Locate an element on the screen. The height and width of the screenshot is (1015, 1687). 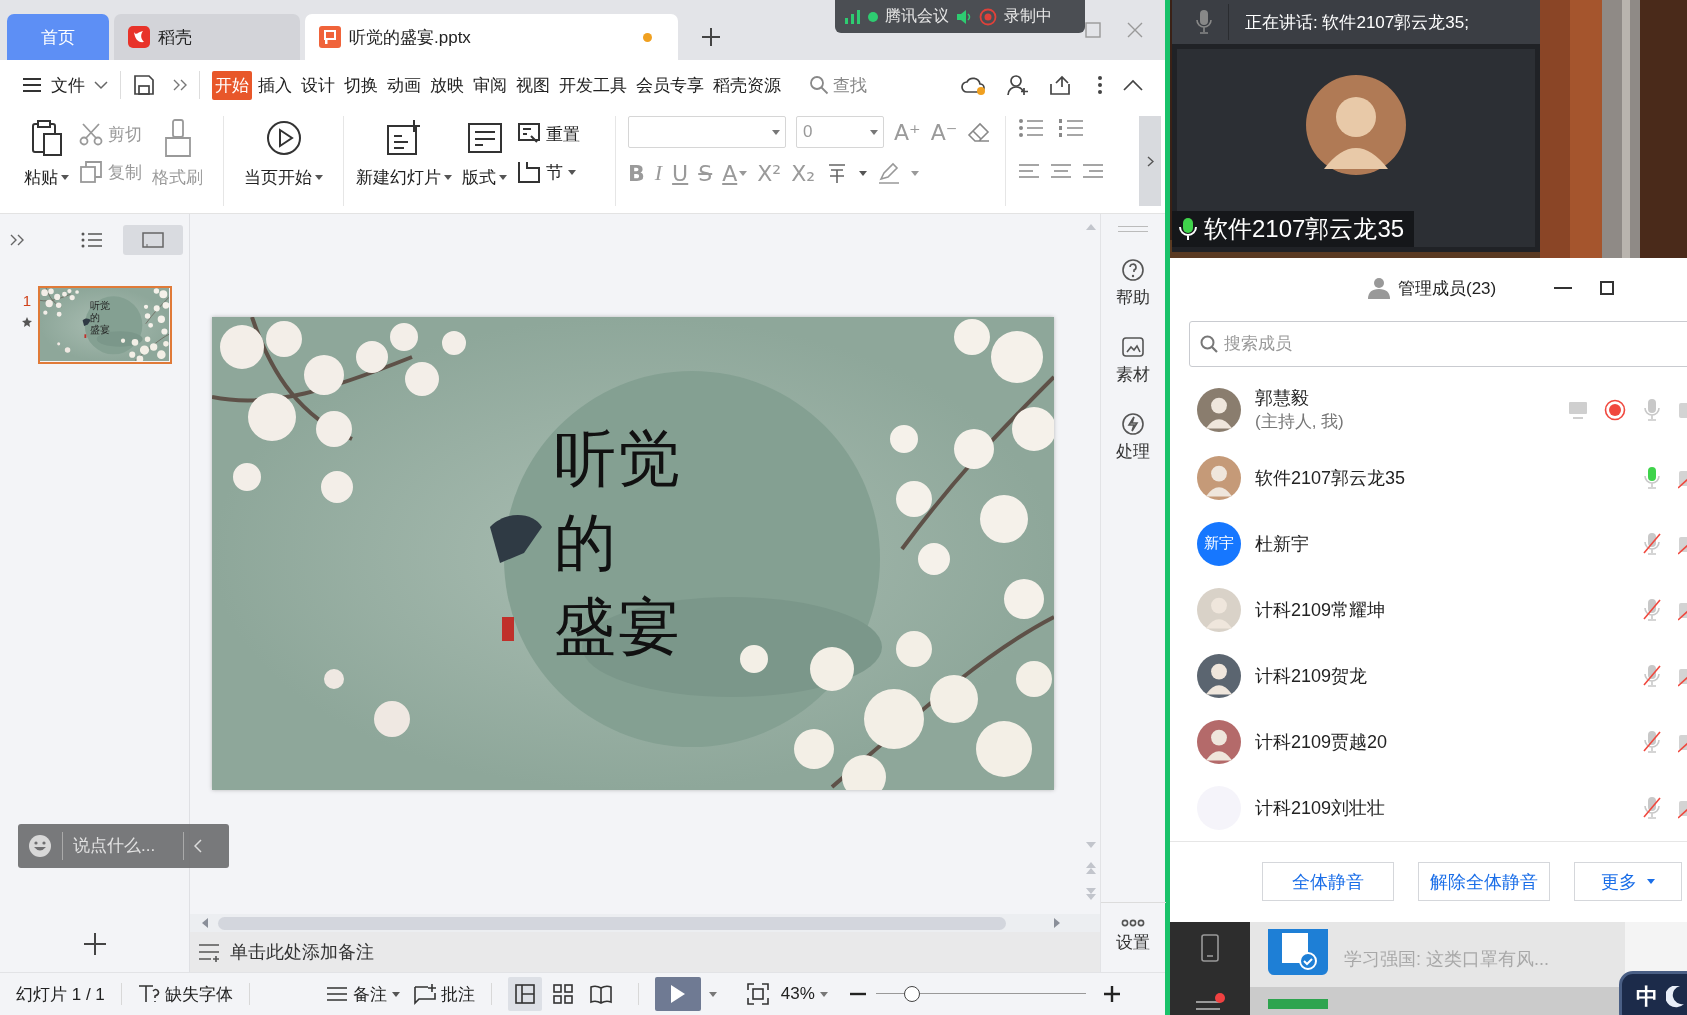
paste-button: 粘贴 is located at coordinates (46, 152).